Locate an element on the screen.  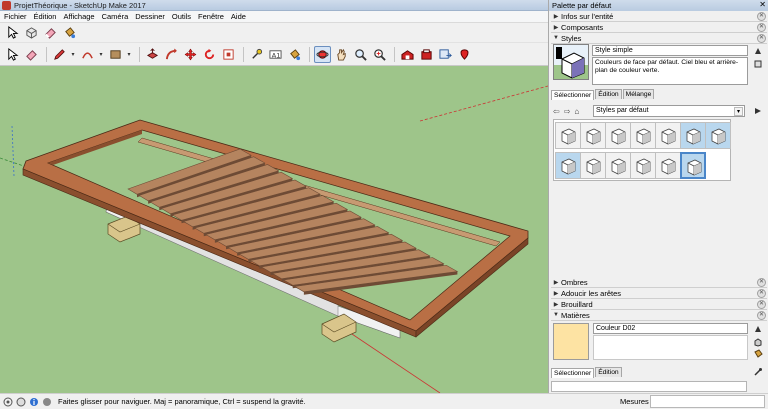
measurements-box is located at coordinates (707, 401).